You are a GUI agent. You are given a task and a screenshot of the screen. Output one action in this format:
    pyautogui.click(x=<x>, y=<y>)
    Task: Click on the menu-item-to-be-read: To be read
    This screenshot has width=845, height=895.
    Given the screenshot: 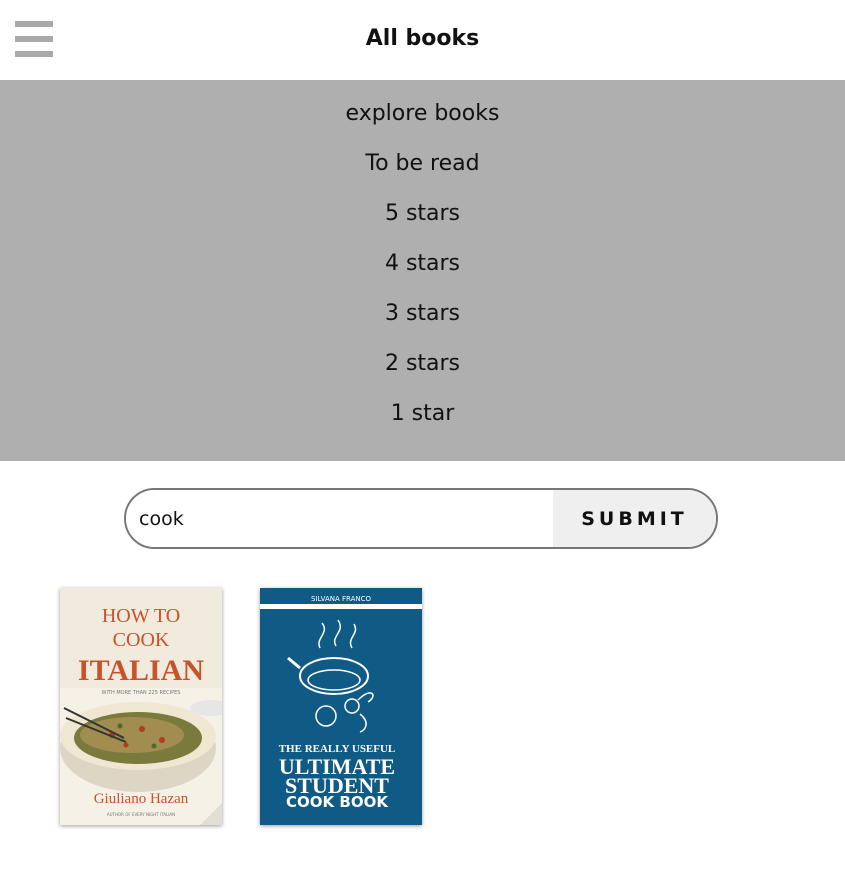 What is the action you would take?
    pyautogui.click(x=422, y=163)
    